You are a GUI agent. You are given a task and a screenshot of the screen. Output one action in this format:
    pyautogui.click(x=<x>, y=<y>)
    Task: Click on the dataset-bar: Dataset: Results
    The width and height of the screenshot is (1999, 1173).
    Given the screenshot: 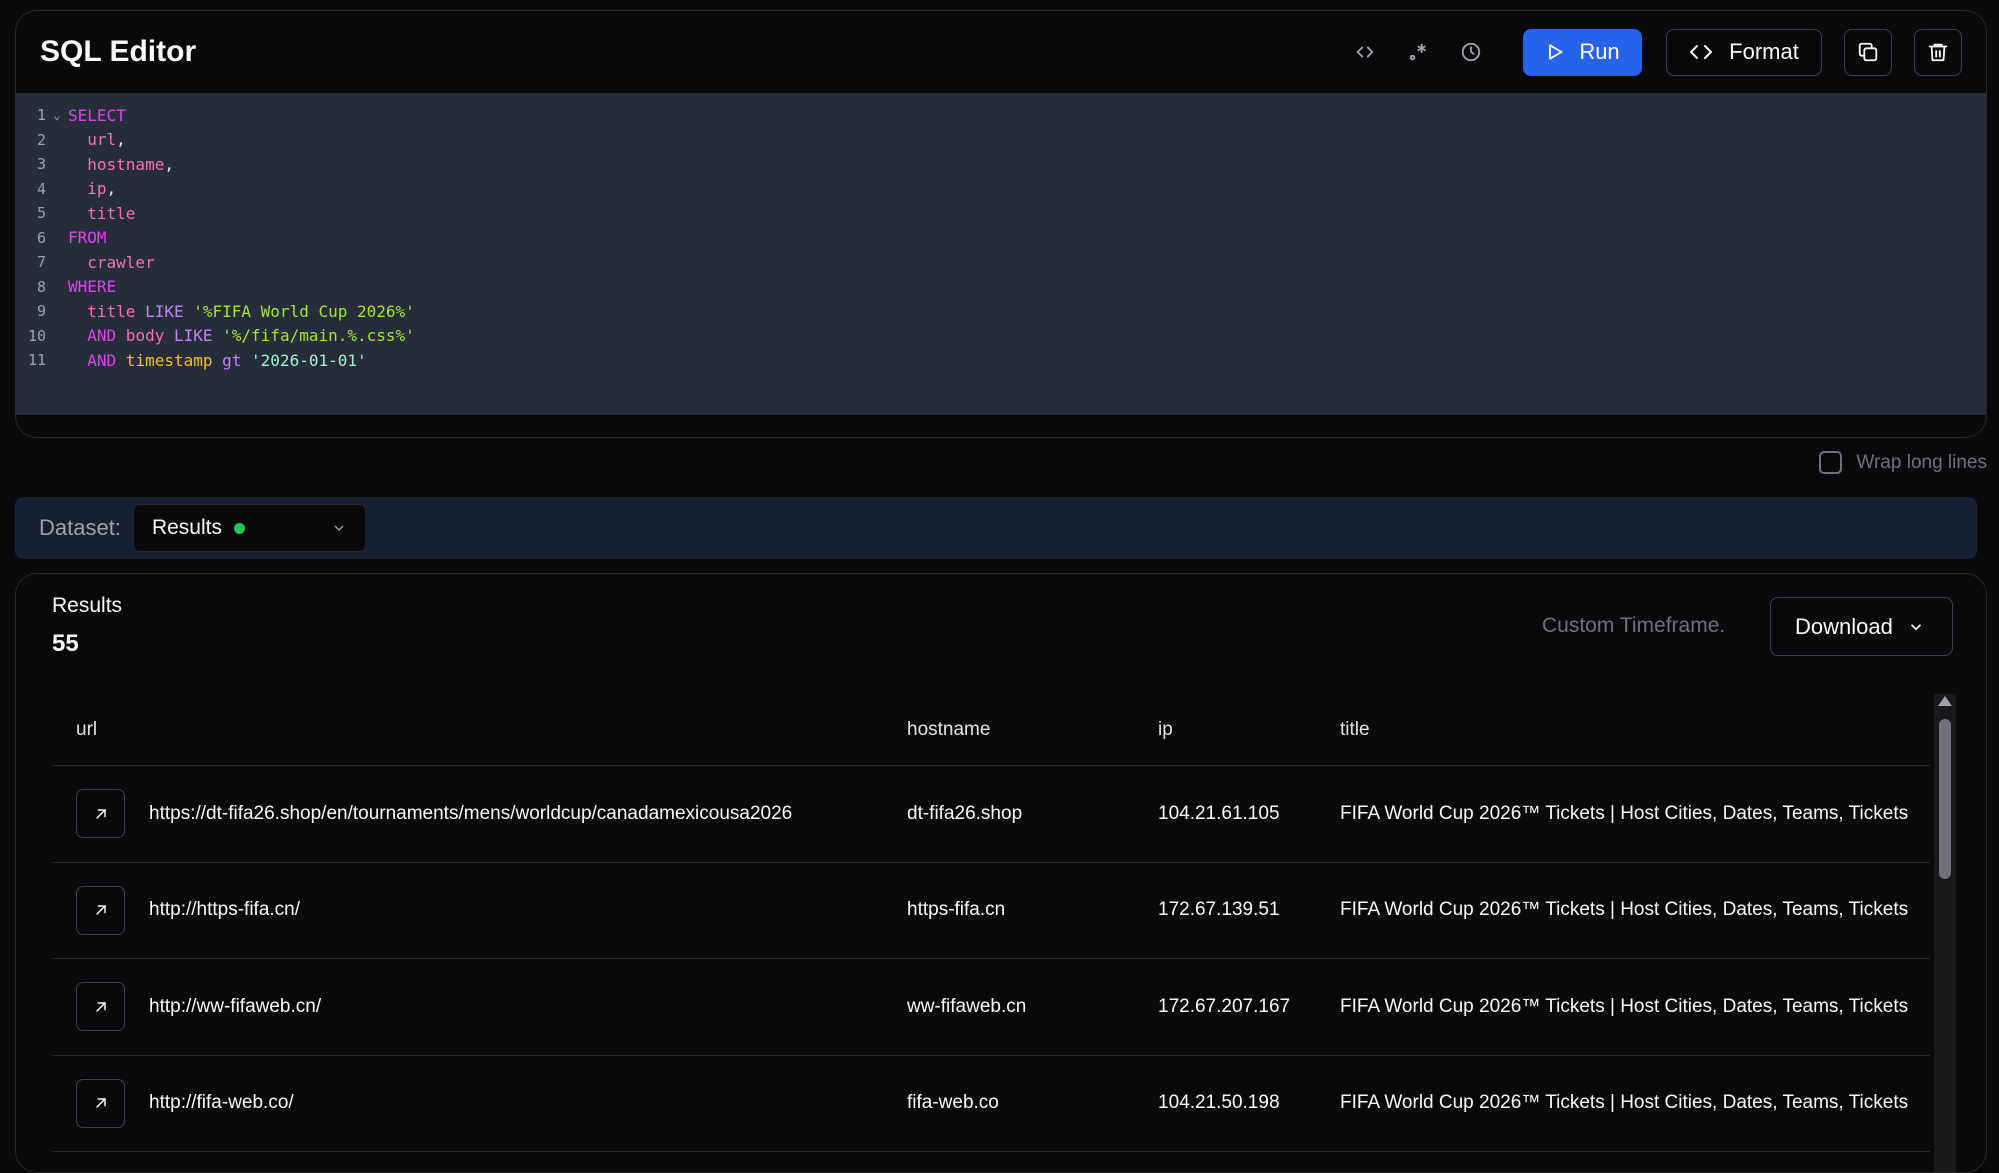 What is the action you would take?
    pyautogui.click(x=996, y=528)
    